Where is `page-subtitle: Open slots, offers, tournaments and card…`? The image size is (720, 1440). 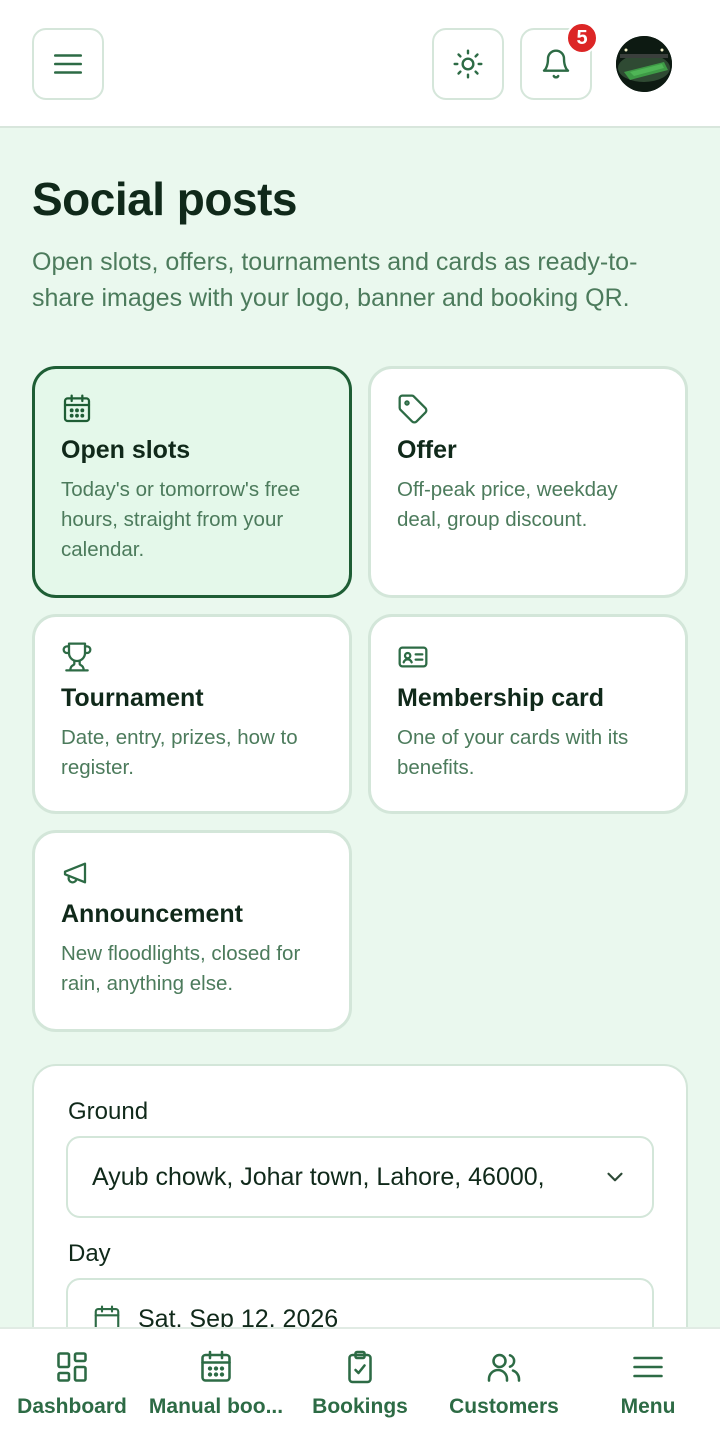
page-subtitle: Open slots, offers, tournaments and card… is located at coordinates (335, 280).